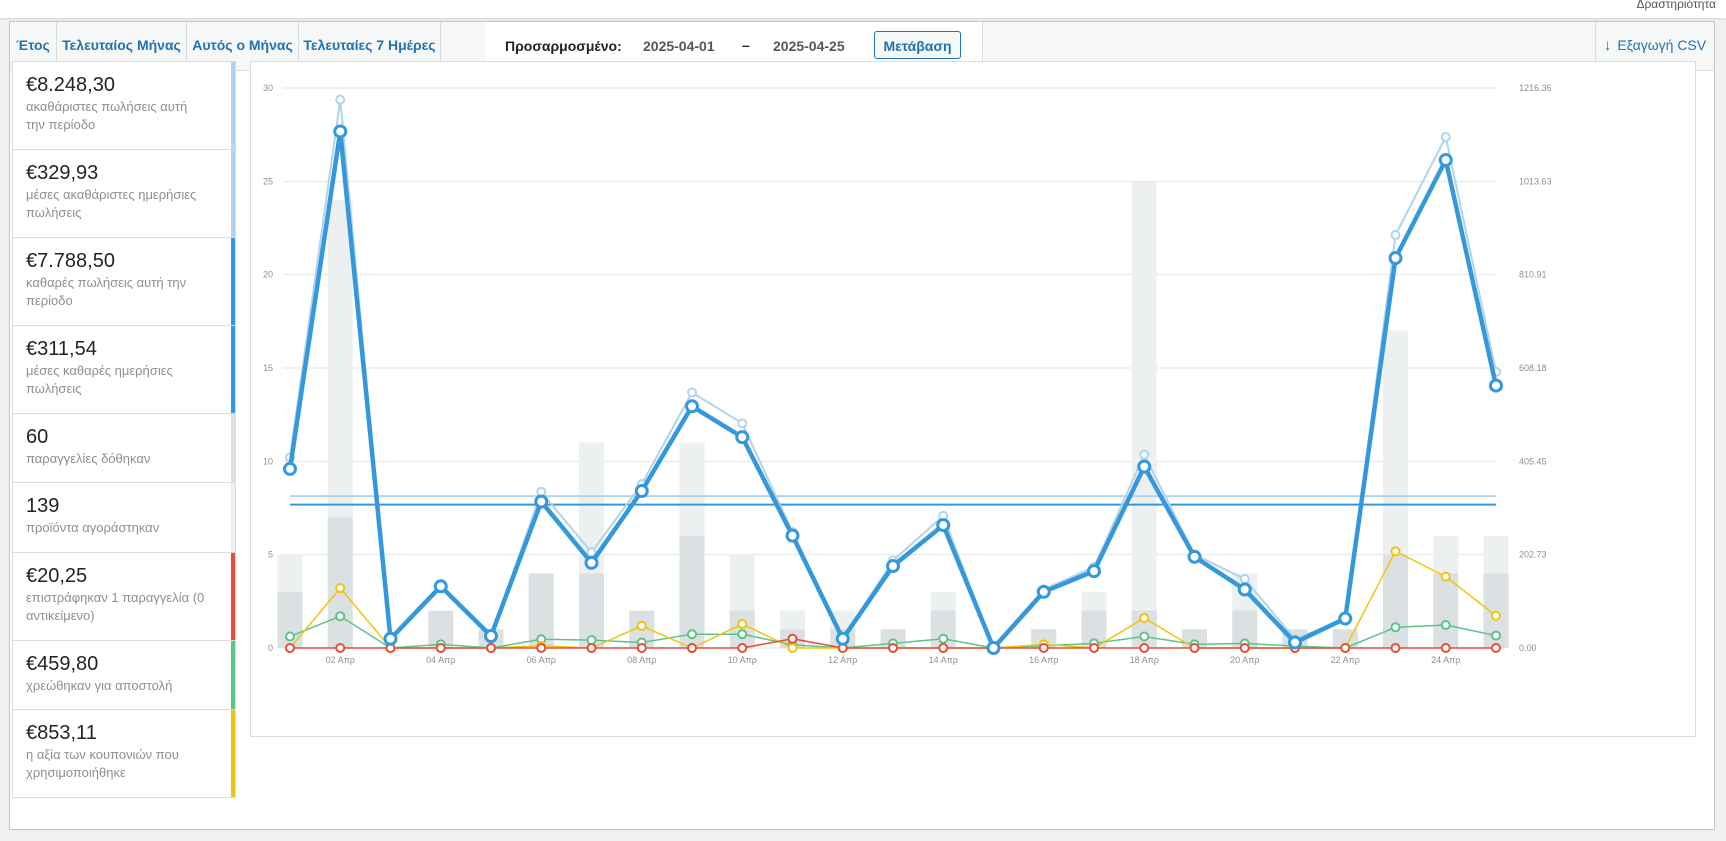 This screenshot has height=841, width=1726. I want to click on date-to-input: 2025-04-25, so click(809, 46).